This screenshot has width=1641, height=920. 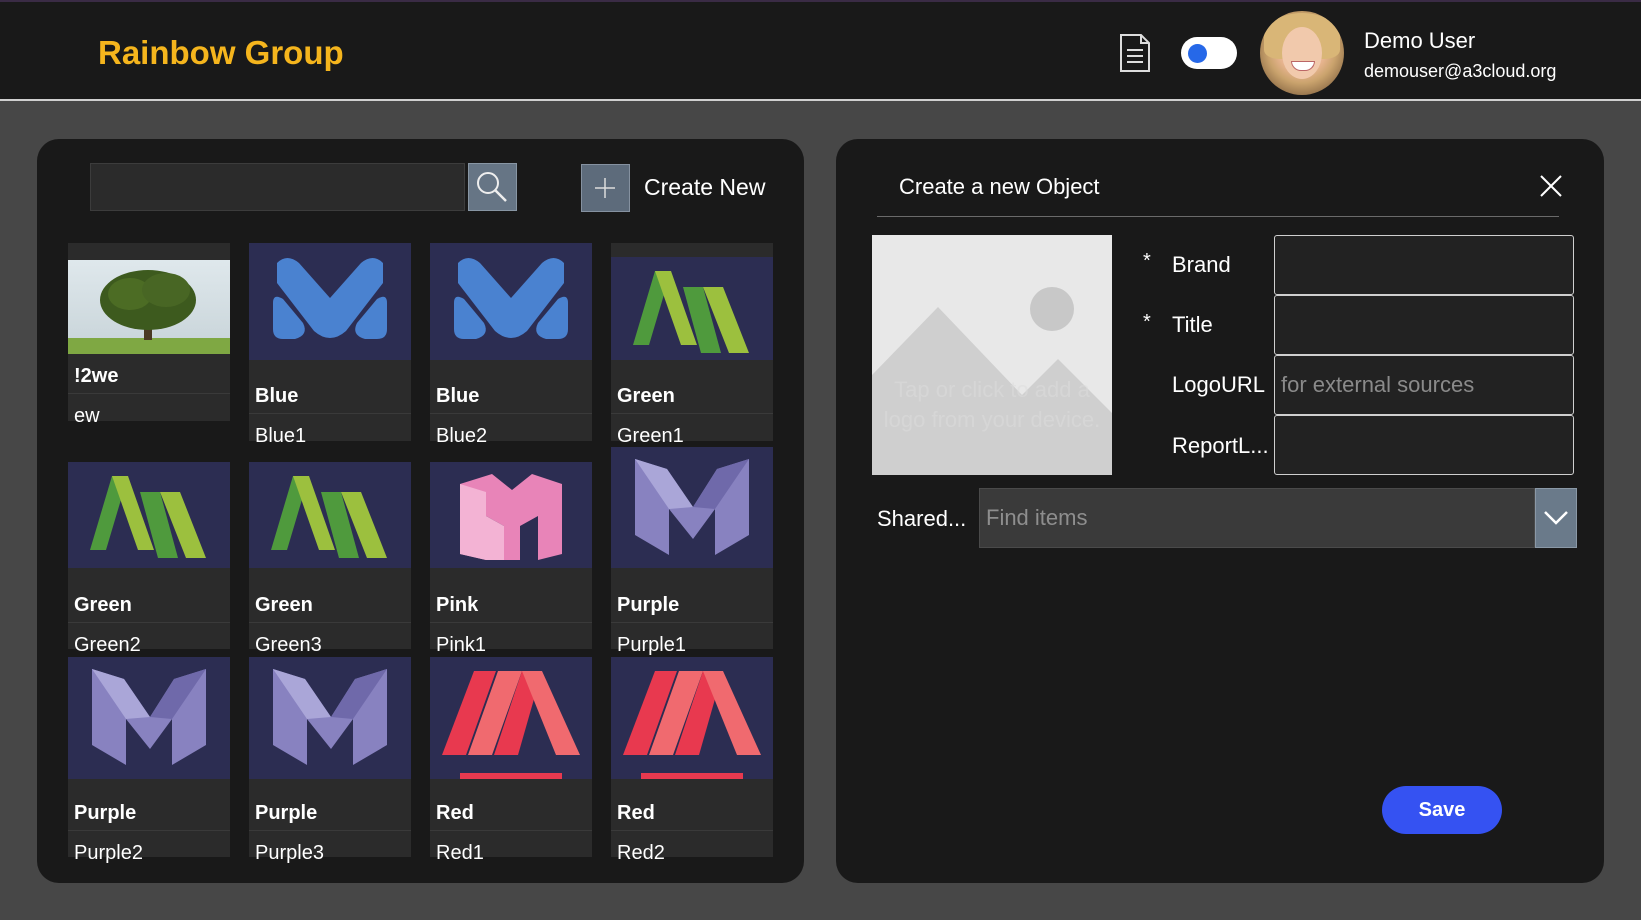 What do you see at coordinates (289, 853) in the screenshot?
I see `item-title: Purple3` at bounding box center [289, 853].